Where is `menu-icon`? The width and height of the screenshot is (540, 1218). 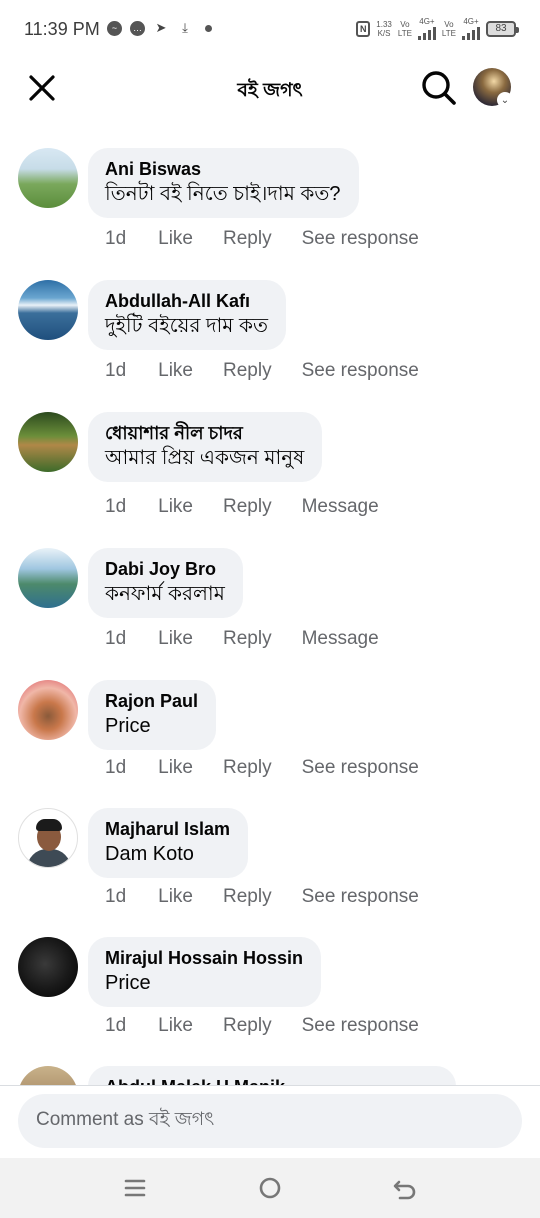
menu-icon is located at coordinates (135, 1188).